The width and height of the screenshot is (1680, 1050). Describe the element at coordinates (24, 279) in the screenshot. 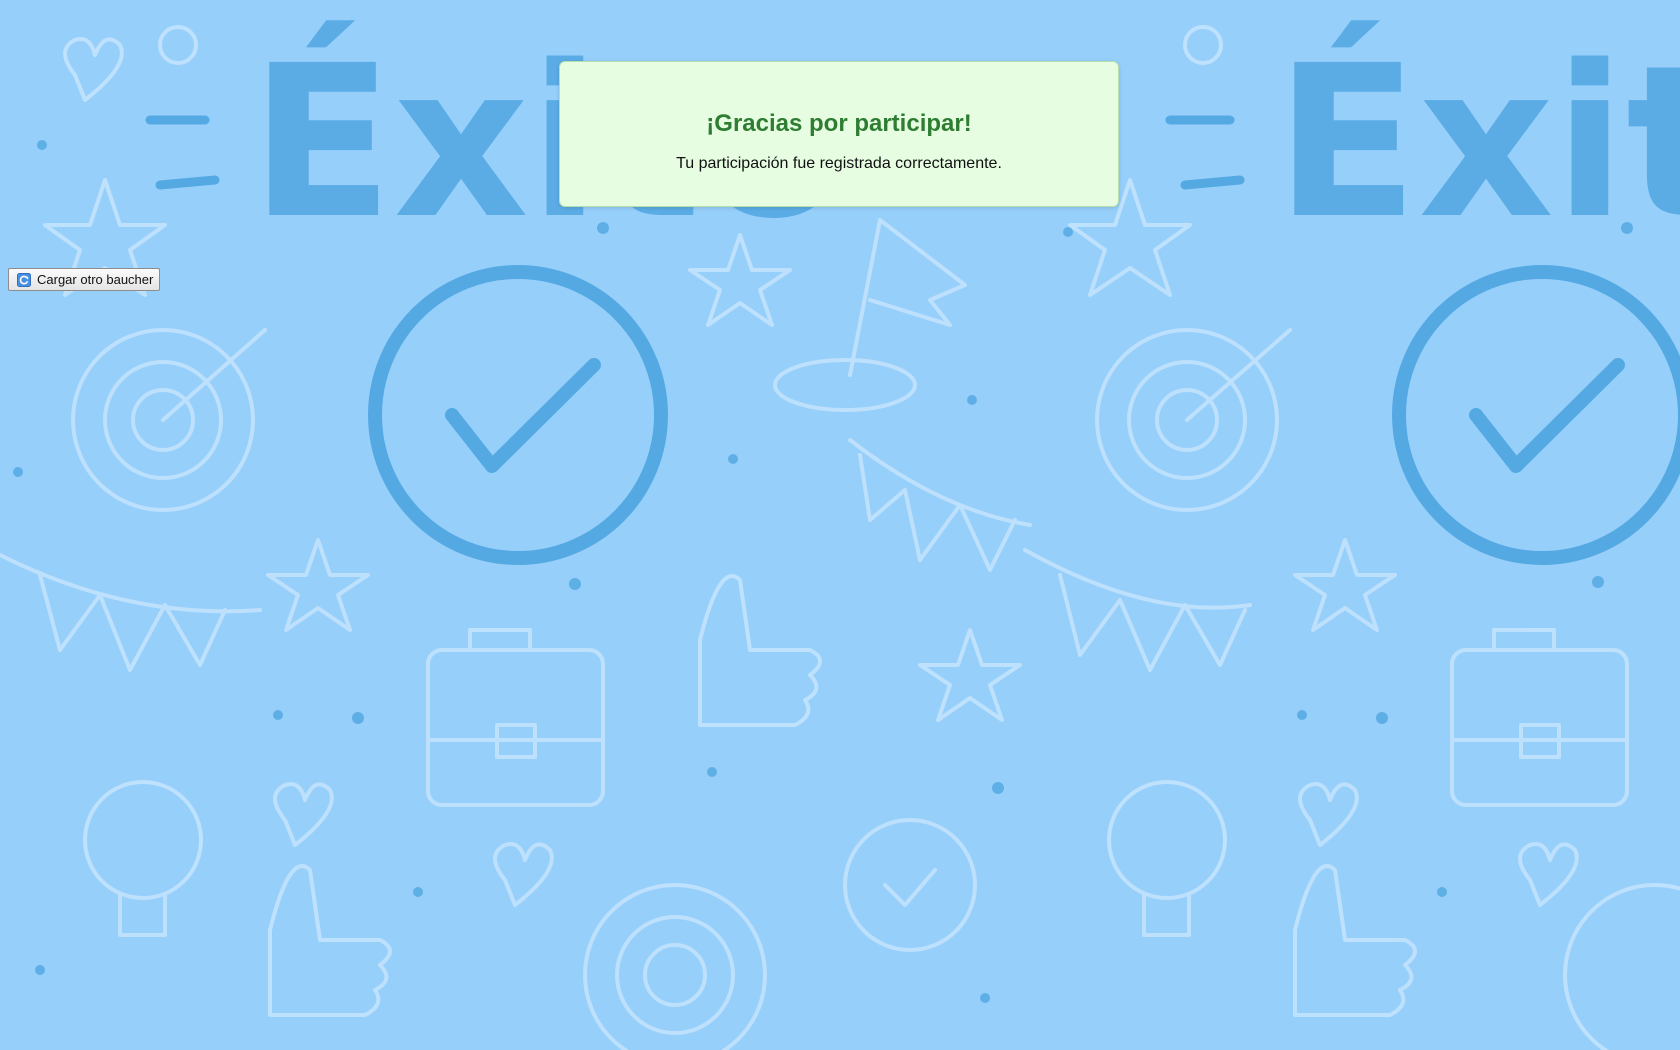

I see `refresh-icon` at that location.